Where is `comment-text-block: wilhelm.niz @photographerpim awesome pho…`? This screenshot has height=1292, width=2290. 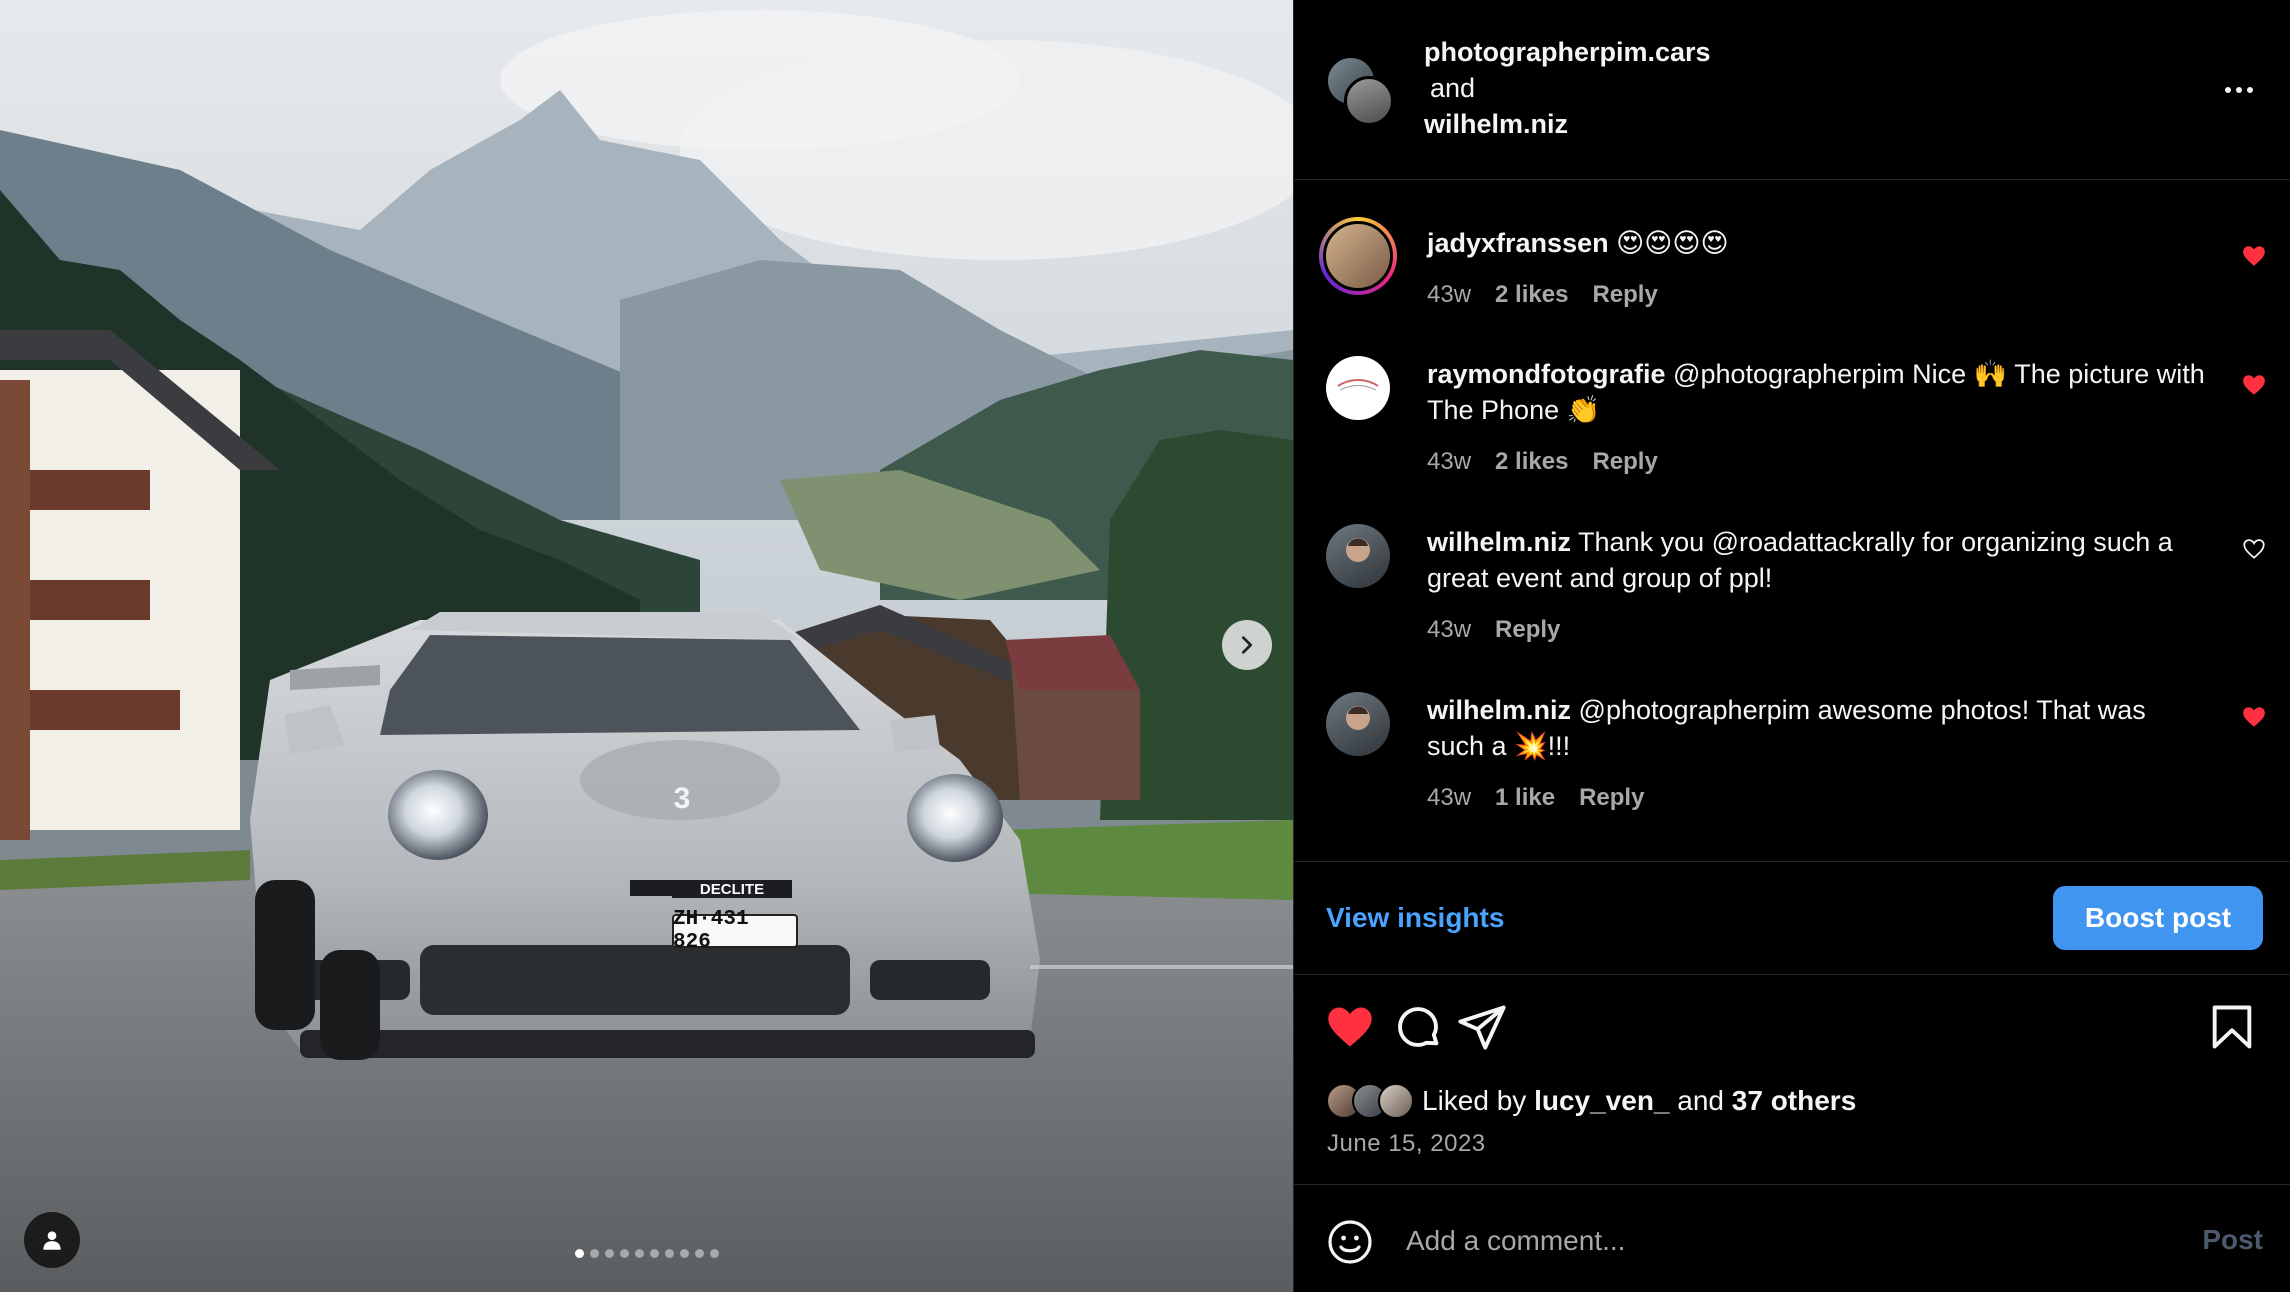 comment-text-block: wilhelm.niz @photographerpim awesome pho… is located at coordinates (1817, 728).